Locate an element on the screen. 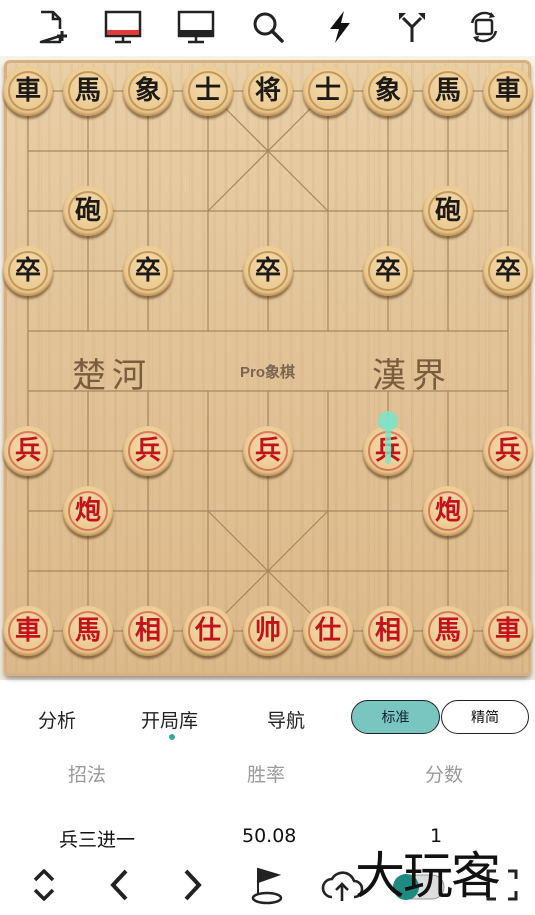 This screenshot has height=915, width=535. flag-icon is located at coordinates (267, 885).